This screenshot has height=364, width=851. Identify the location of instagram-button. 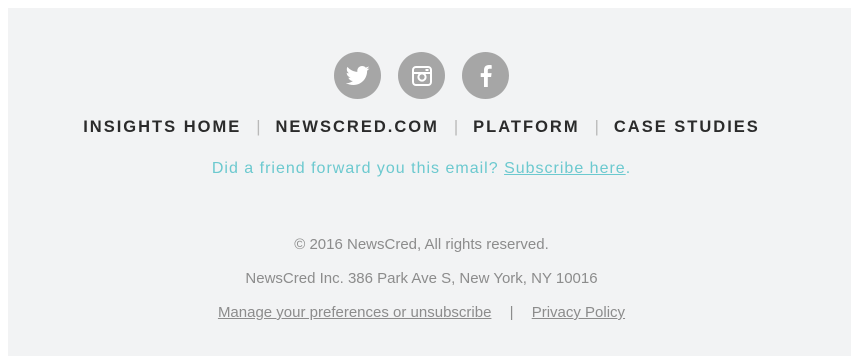
(421, 75).